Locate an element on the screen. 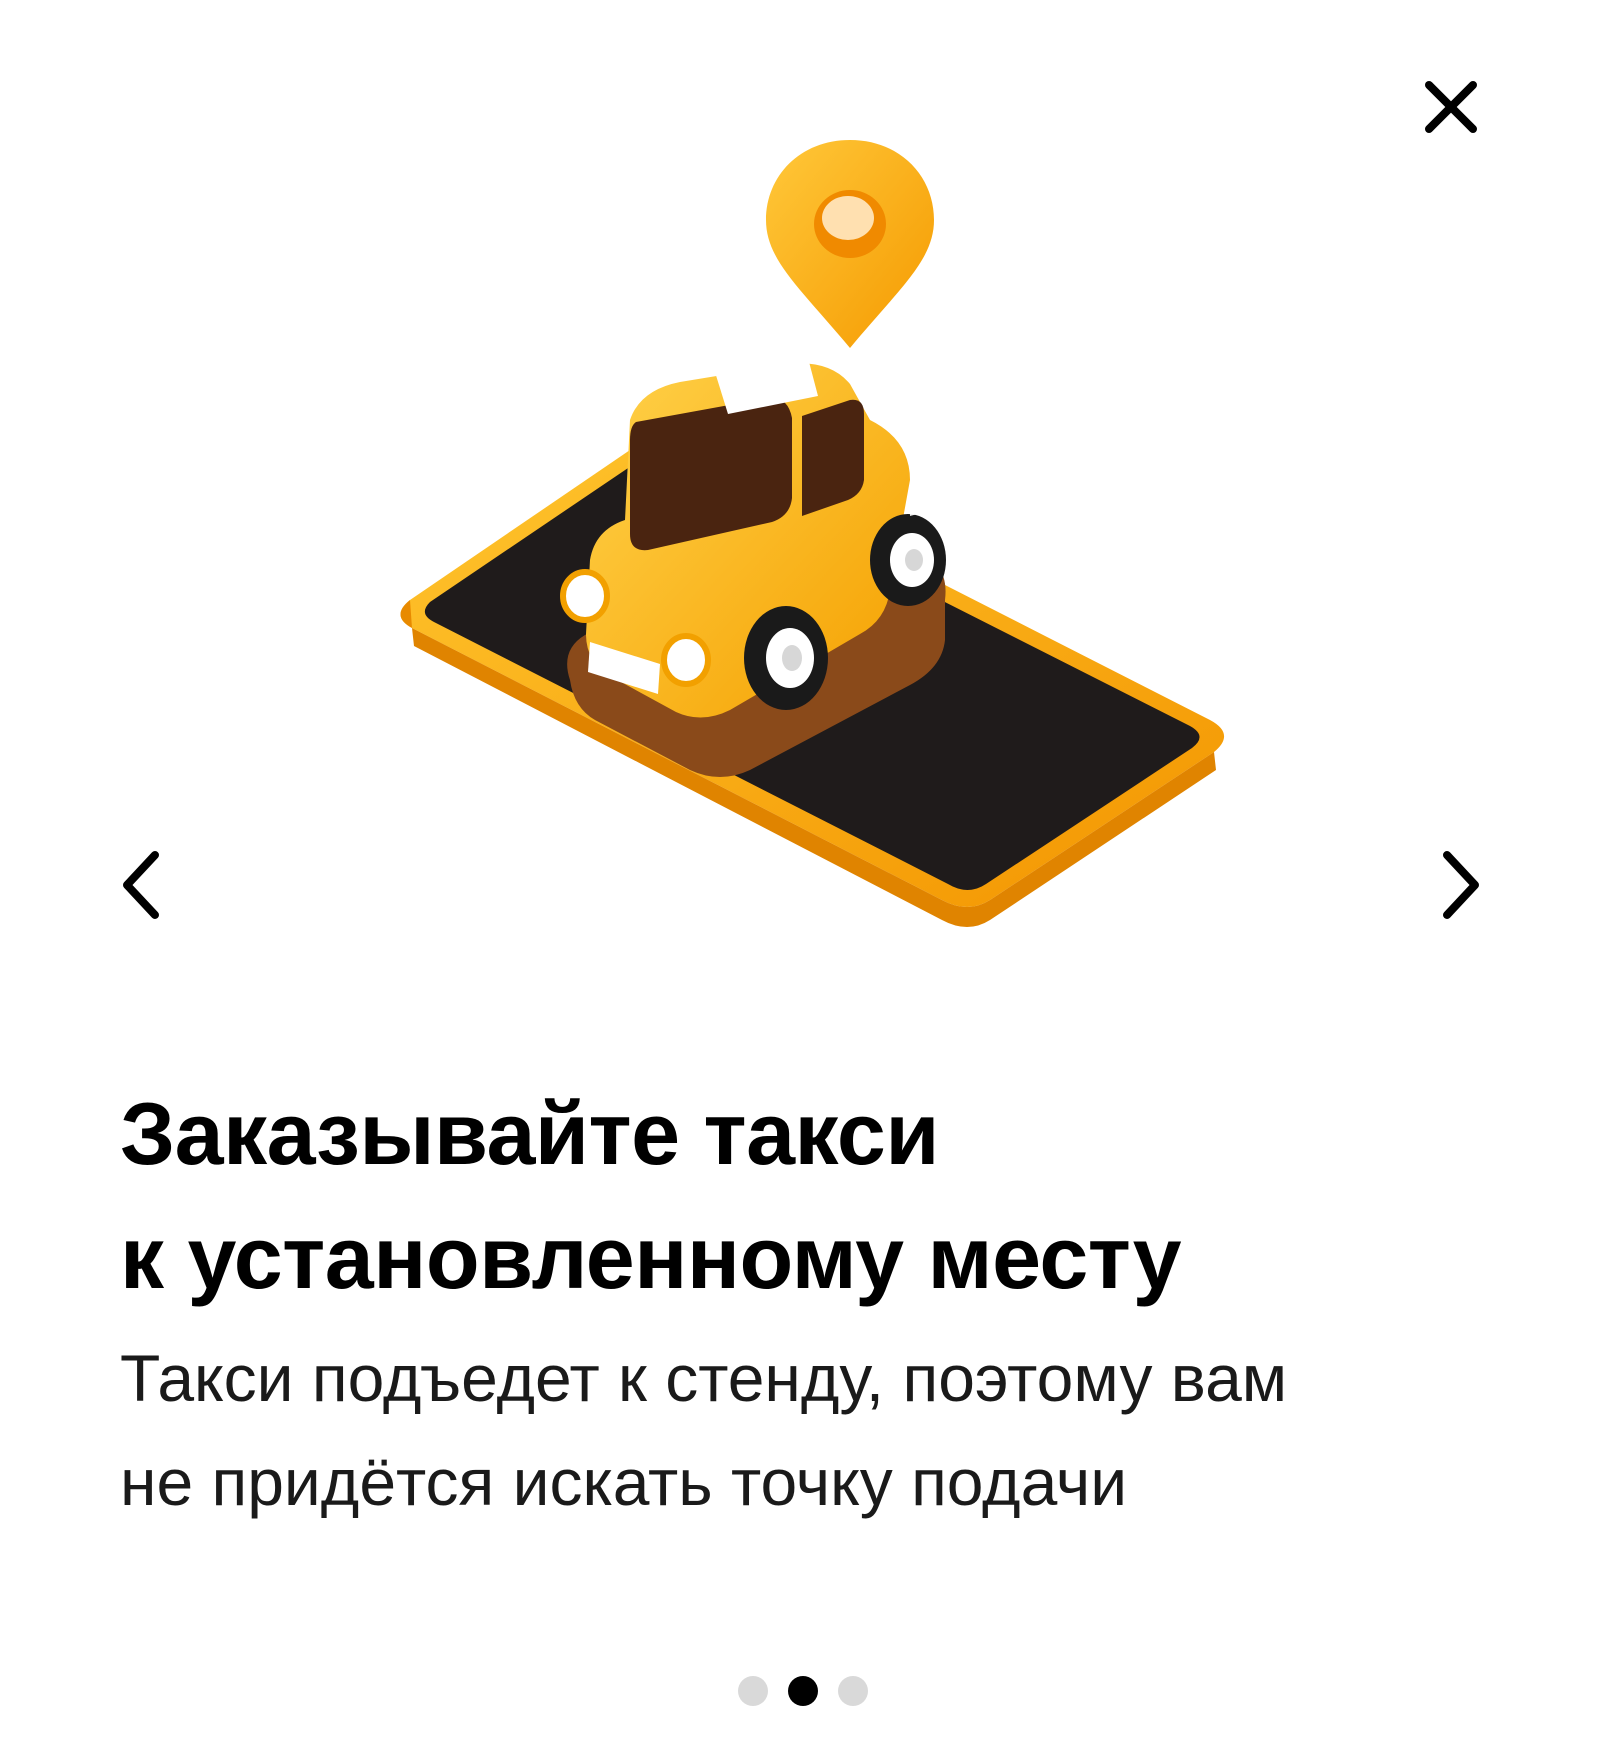  rear-wheel is located at coordinates (908, 560).